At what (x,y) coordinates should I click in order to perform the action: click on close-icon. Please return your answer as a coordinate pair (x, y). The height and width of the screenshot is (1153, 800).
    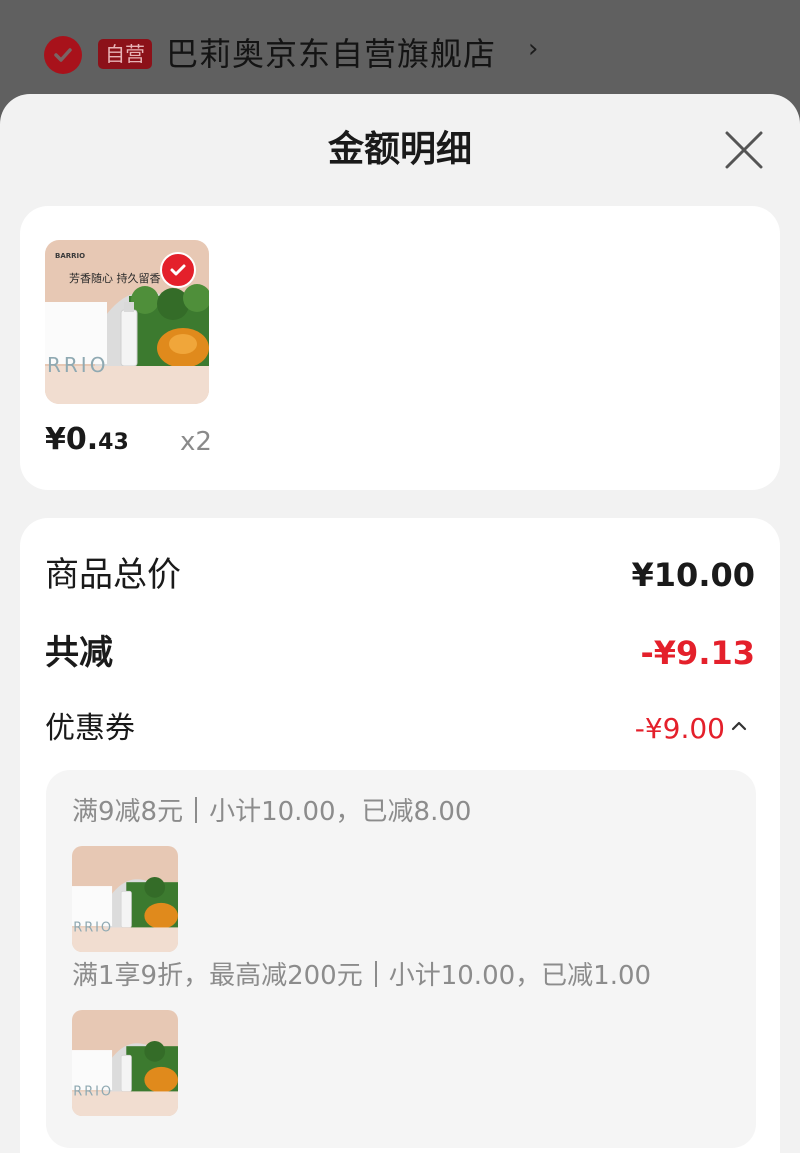
    Looking at the image, I should click on (744, 150).